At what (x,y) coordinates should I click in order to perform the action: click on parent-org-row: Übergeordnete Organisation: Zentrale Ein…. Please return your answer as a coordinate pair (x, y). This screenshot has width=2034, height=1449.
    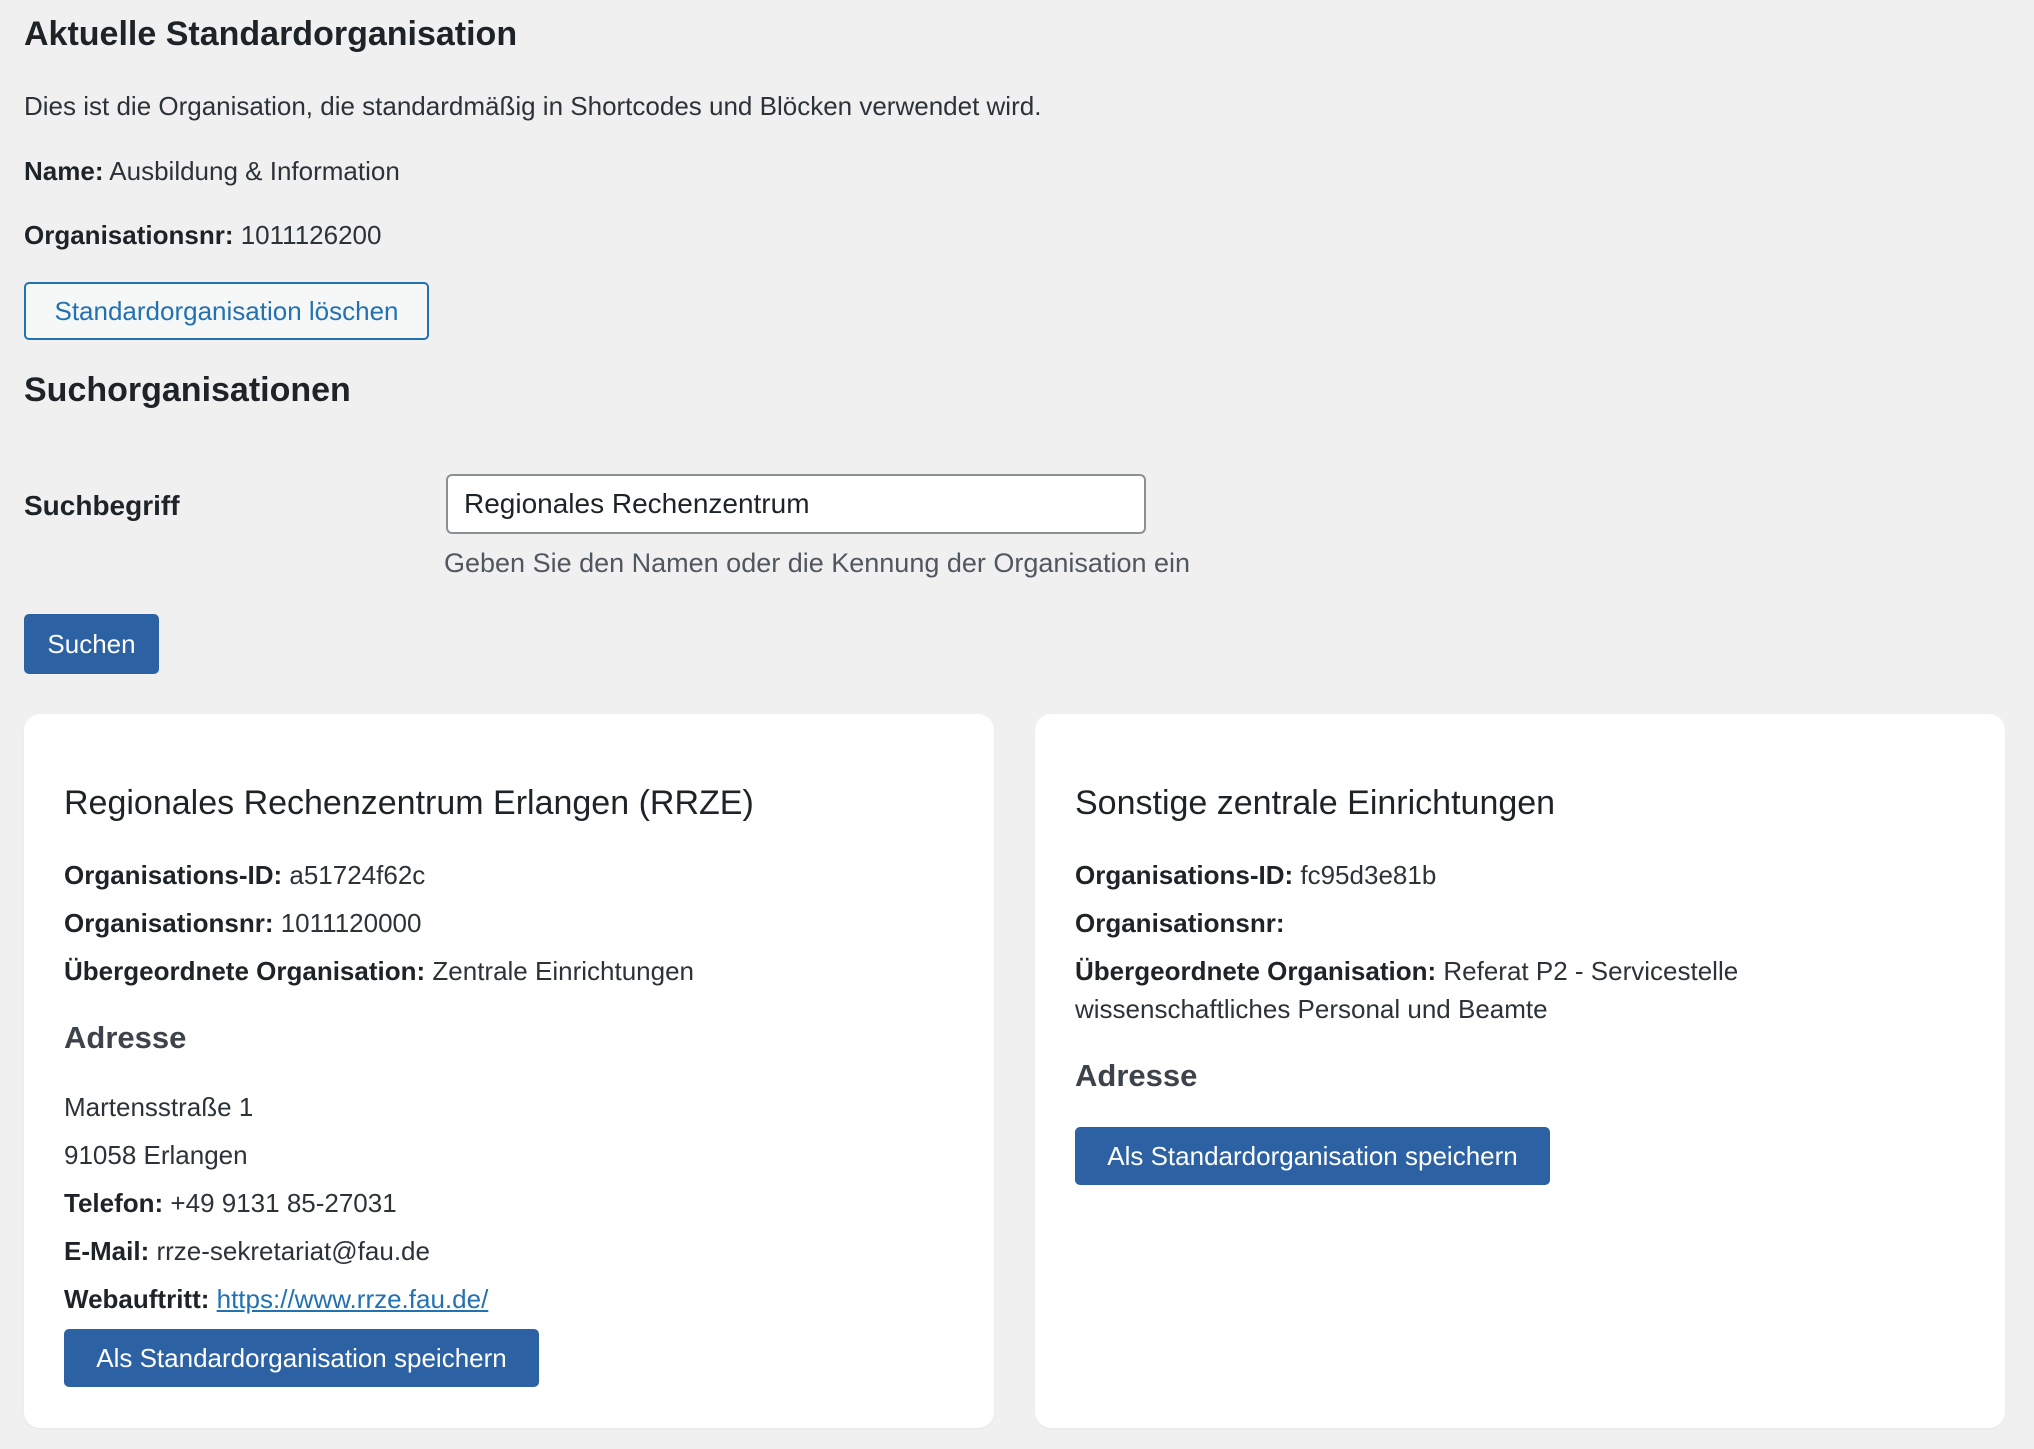
    Looking at the image, I should click on (379, 971).